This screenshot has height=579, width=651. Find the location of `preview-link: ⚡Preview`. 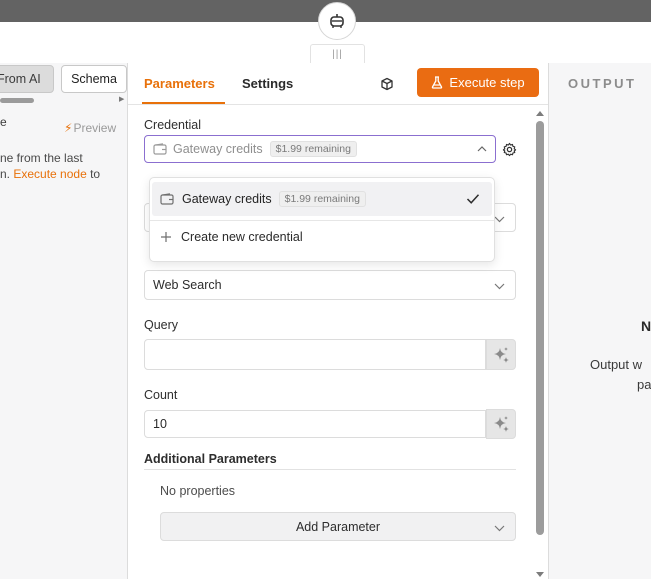

preview-link: ⚡Preview is located at coordinates (90, 128).